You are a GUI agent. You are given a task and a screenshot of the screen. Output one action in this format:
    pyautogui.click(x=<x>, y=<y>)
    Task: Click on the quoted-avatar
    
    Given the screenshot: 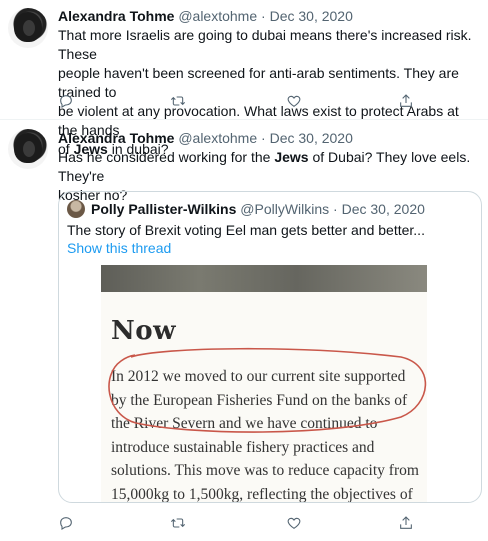 What is the action you would take?
    pyautogui.click(x=76, y=209)
    